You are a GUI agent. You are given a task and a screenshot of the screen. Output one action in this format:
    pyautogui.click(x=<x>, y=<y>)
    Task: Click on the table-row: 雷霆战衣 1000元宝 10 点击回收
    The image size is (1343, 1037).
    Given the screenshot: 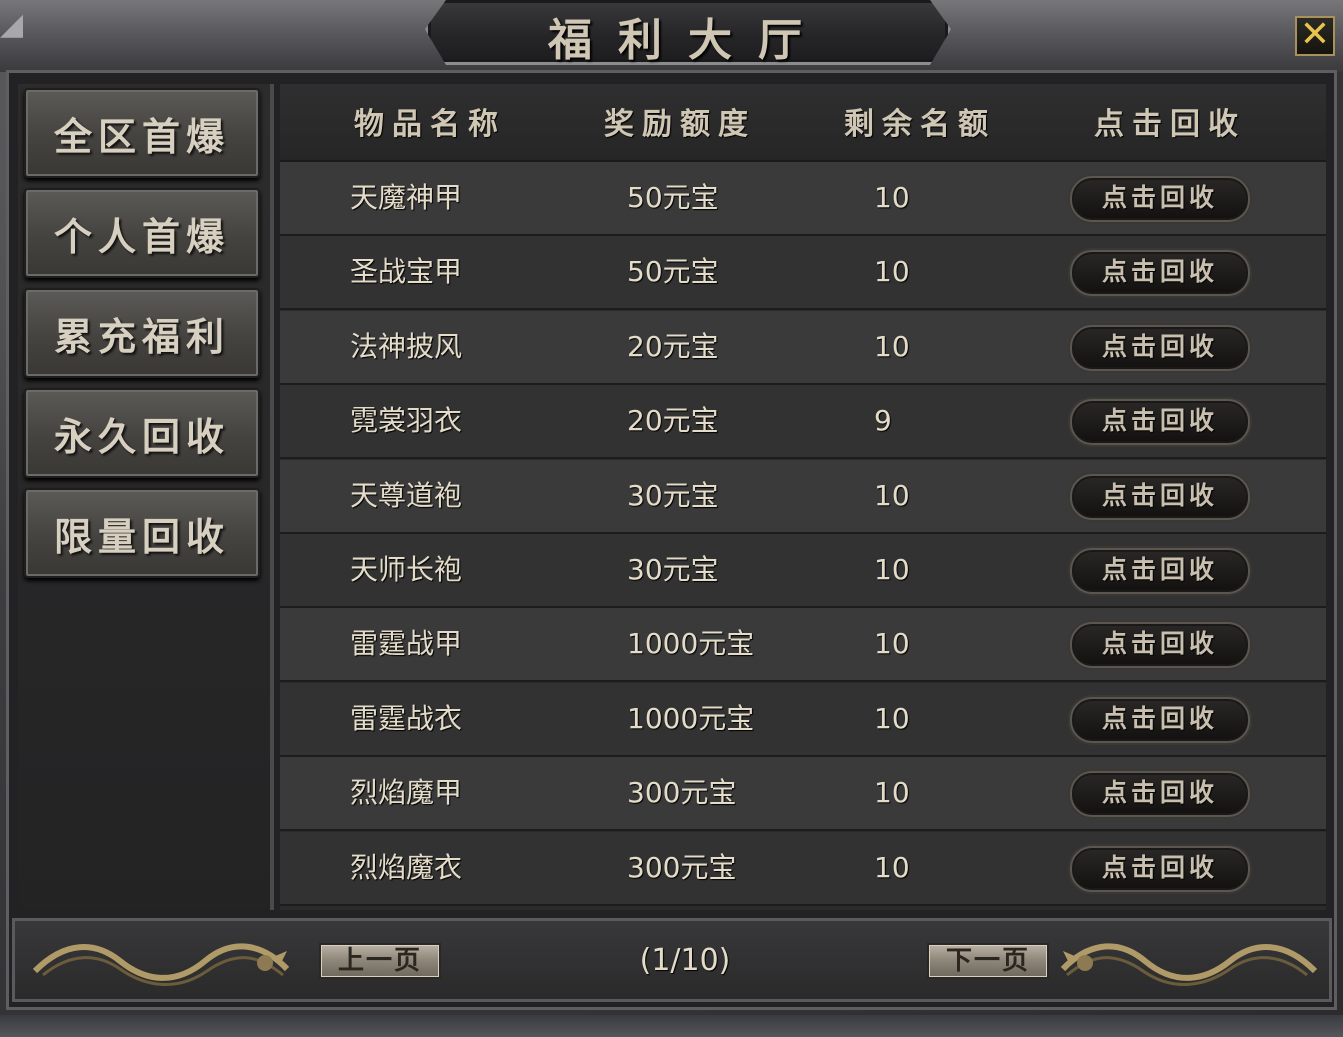 What is the action you would take?
    pyautogui.click(x=803, y=719)
    